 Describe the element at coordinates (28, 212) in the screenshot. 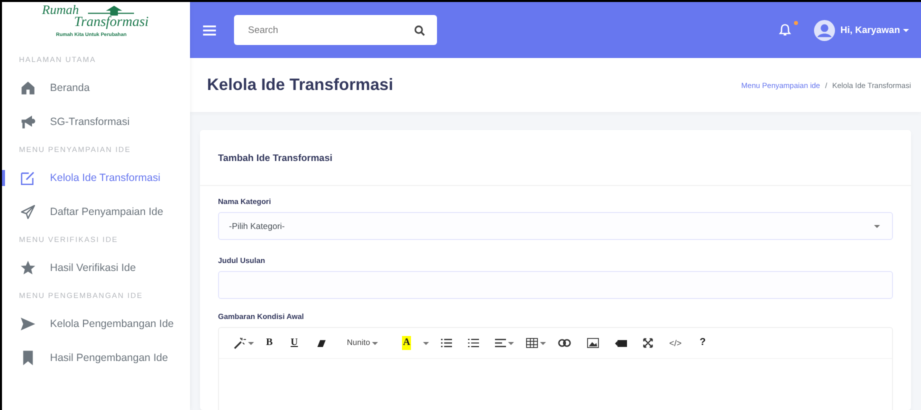

I see `paper-plane-icon` at that location.